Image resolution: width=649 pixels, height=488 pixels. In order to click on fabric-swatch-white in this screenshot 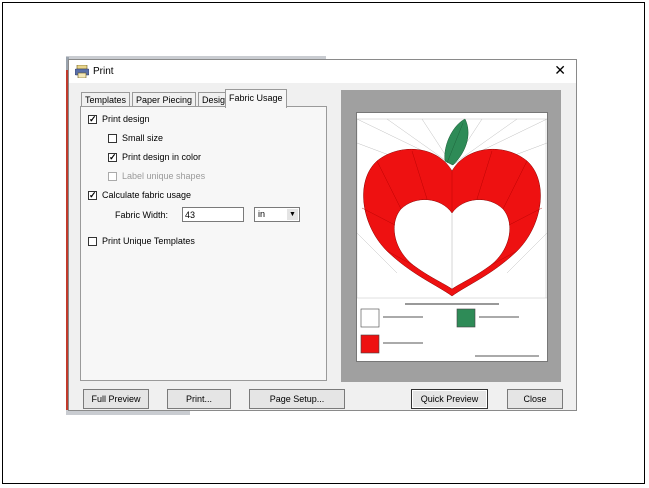, I will do `click(370, 318)`.